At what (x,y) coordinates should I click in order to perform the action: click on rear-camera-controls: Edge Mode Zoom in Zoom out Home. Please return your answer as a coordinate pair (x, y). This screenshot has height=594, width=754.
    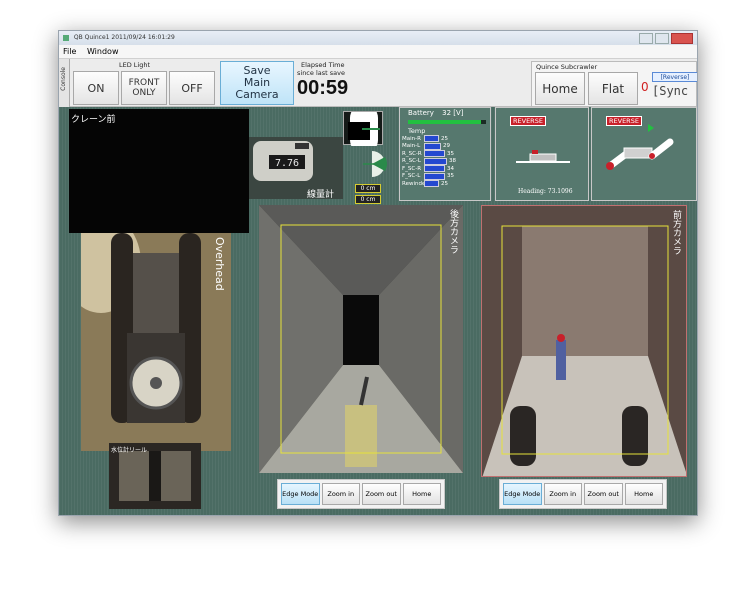
    Looking at the image, I should click on (361, 494).